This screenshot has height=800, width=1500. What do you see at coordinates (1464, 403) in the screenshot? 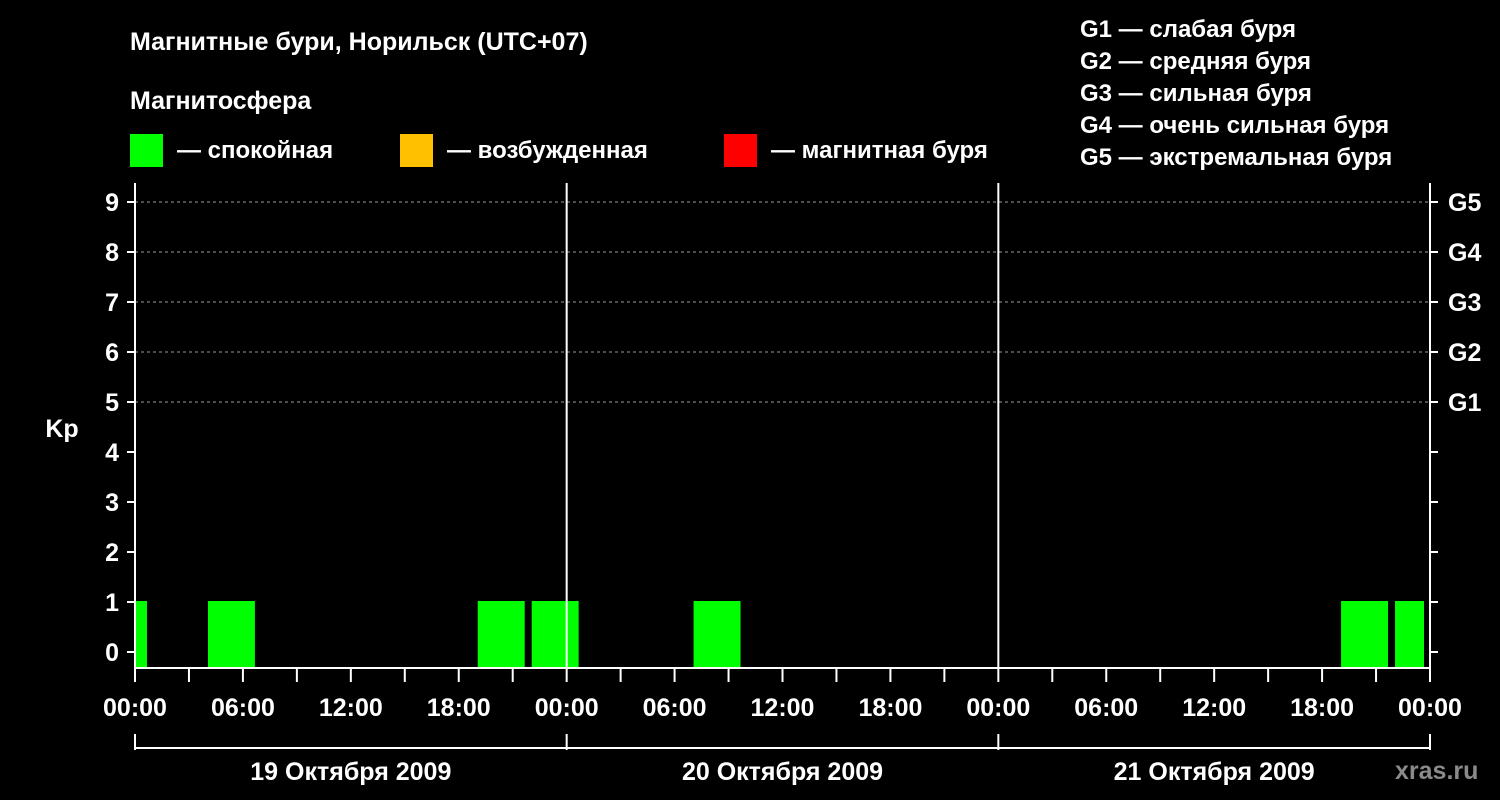
I see `g-label-G1: G1` at bounding box center [1464, 403].